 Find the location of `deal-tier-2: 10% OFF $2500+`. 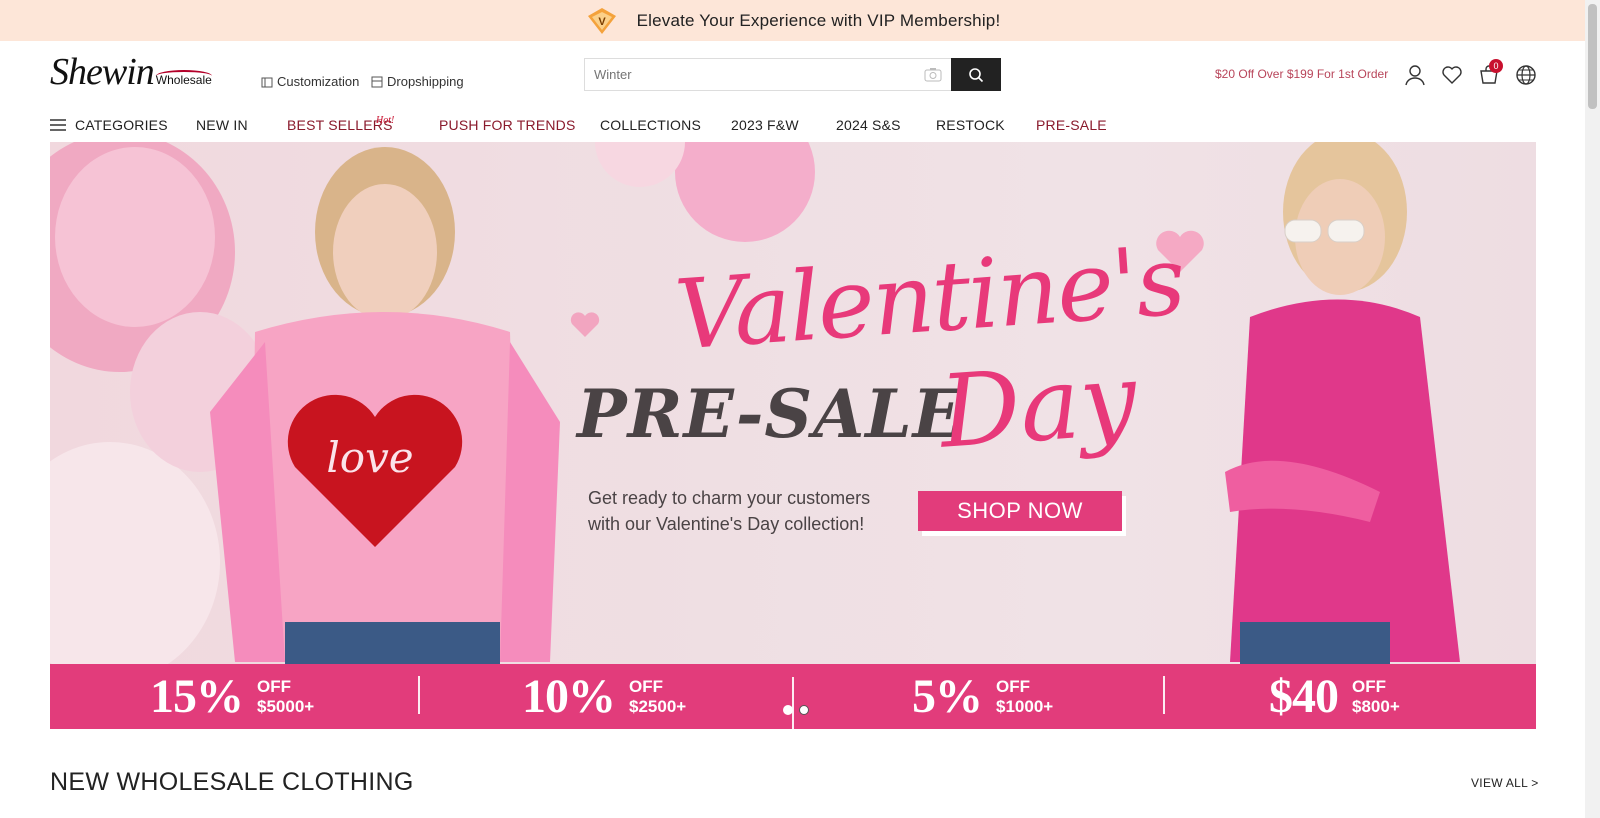

deal-tier-2: 10% OFF $2500+ is located at coordinates (604, 696).